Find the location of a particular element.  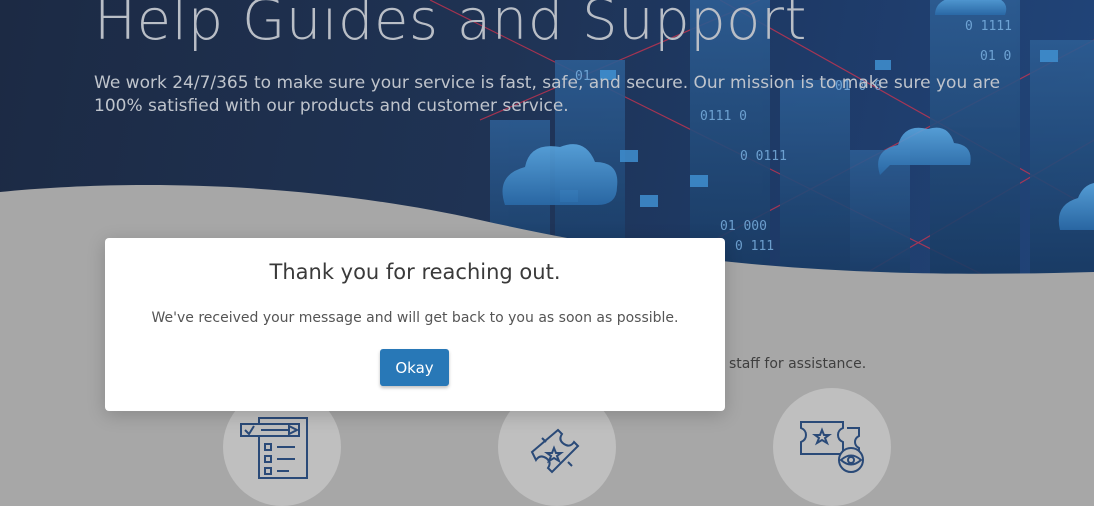

okay-button: Okay is located at coordinates (414, 367).